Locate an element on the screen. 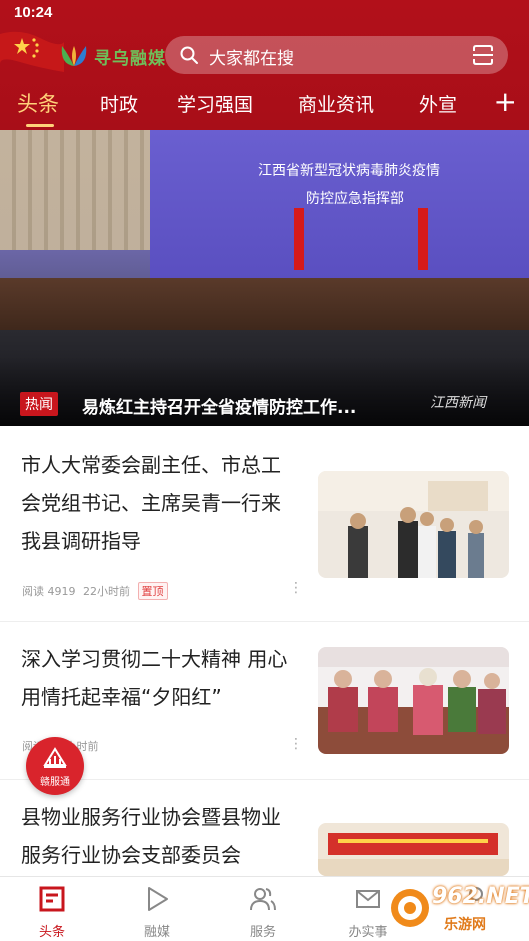  news-icon is located at coordinates (52, 899).